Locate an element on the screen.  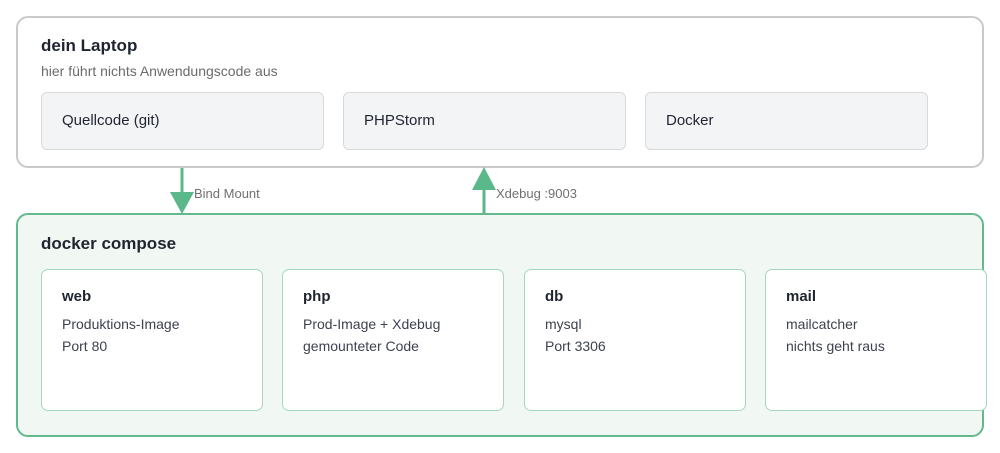
compose-title: docker compose is located at coordinates (109, 243).